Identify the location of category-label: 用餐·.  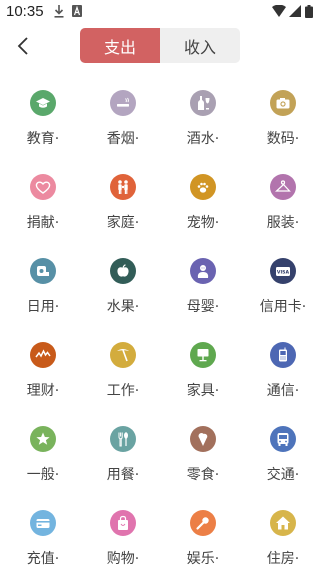
(123, 475).